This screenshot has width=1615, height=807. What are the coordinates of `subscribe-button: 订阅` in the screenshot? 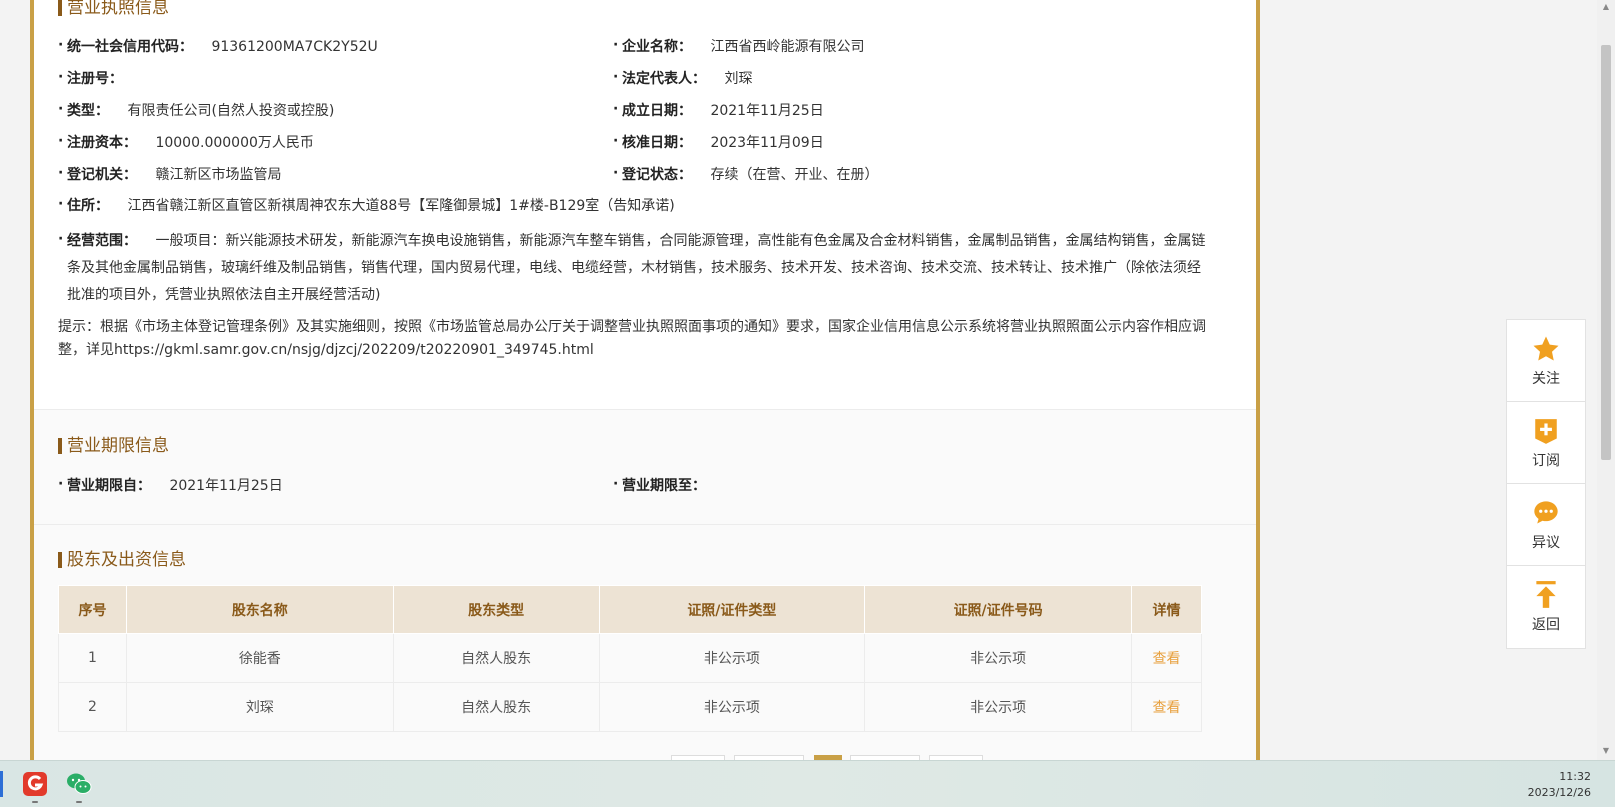 It's located at (1546, 443).